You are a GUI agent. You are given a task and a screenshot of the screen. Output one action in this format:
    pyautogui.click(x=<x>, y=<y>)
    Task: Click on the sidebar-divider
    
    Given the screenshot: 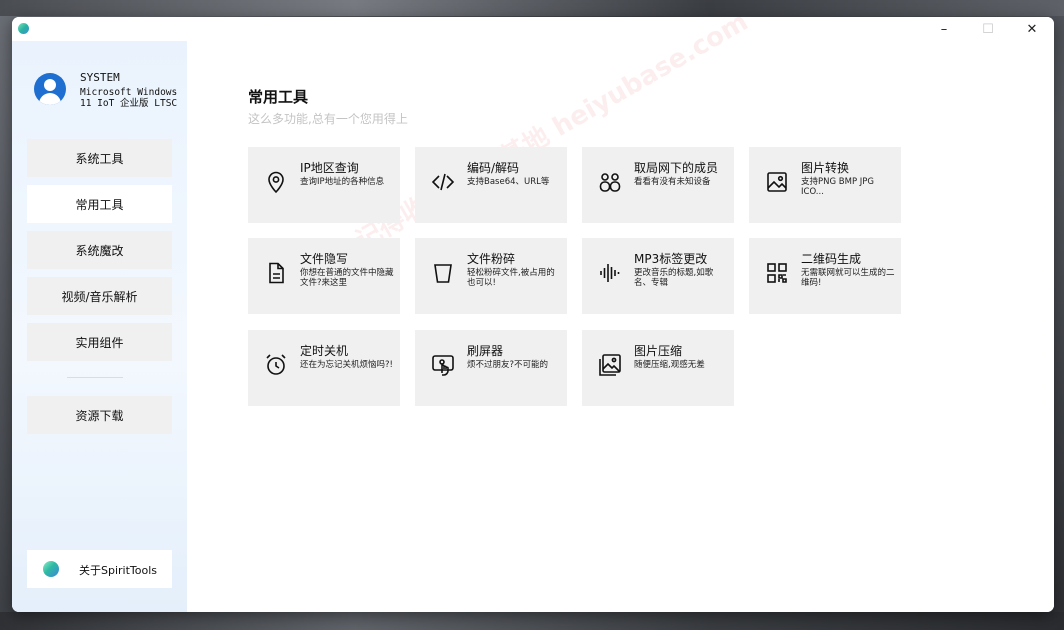 What is the action you would take?
    pyautogui.click(x=95, y=377)
    